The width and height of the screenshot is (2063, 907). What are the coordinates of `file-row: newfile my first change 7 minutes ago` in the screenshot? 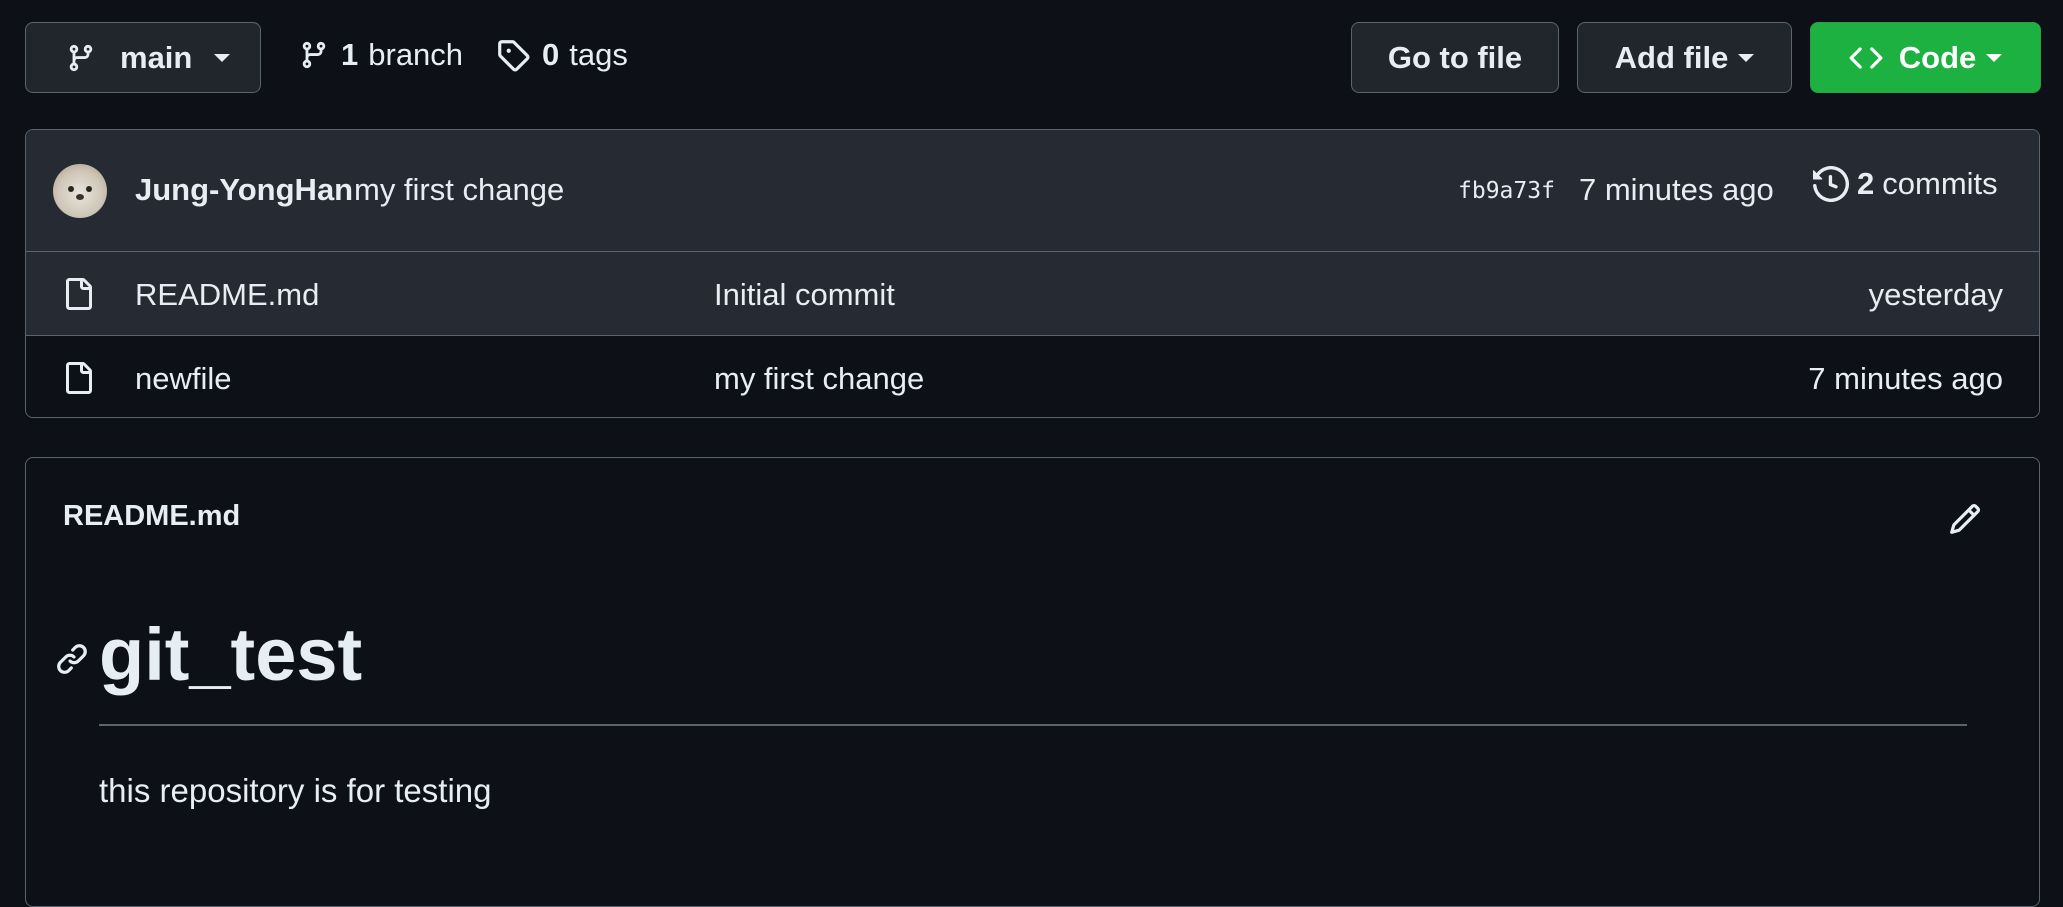 It's located at (1032, 376).